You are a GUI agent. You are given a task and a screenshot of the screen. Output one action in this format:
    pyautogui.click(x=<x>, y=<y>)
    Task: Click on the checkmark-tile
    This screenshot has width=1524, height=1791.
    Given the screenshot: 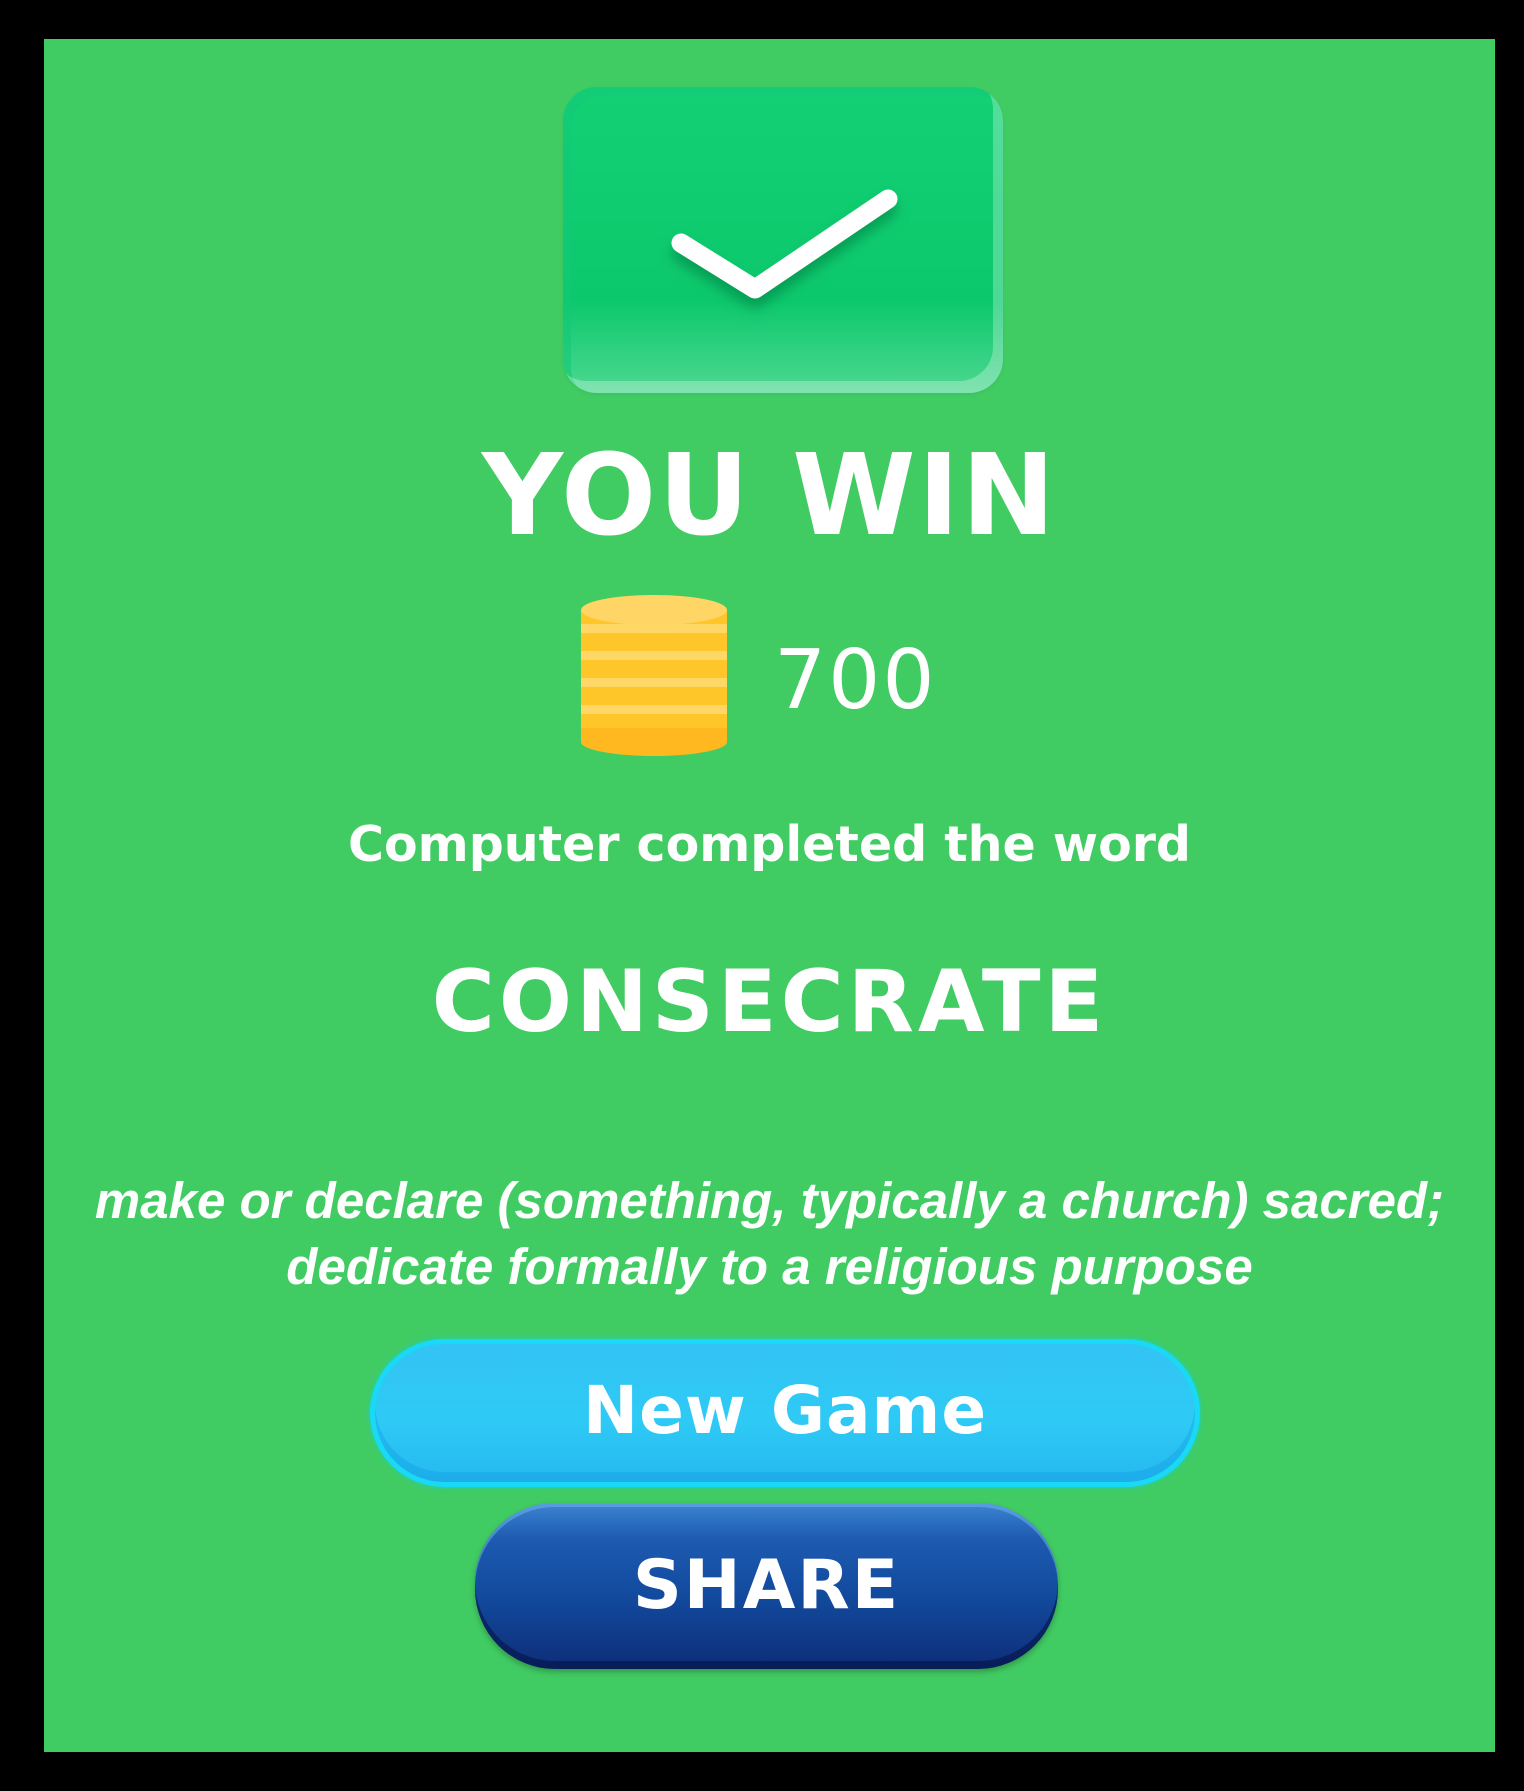 What is the action you would take?
    pyautogui.click(x=783, y=240)
    